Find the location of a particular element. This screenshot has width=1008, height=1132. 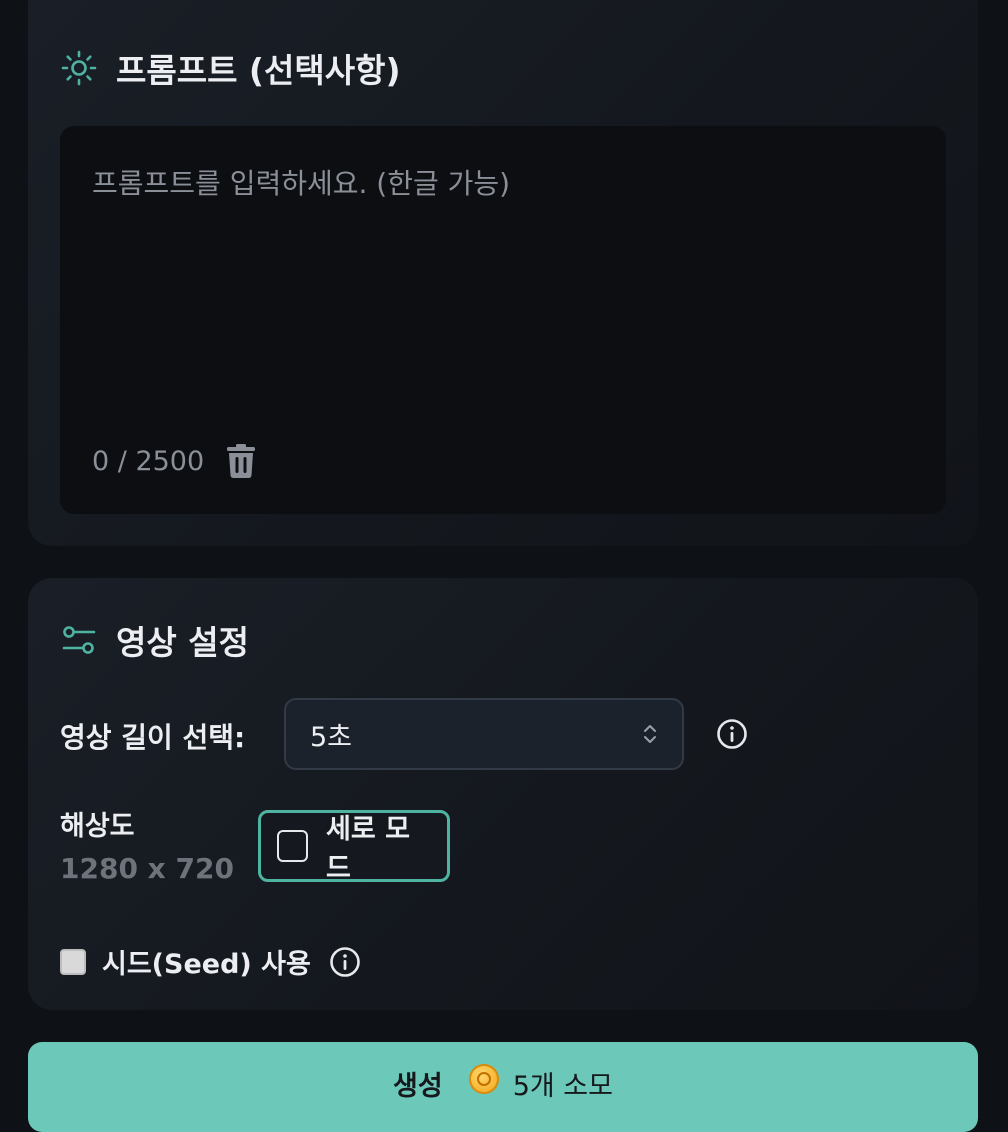

duration-info-button is located at coordinates (732, 734).